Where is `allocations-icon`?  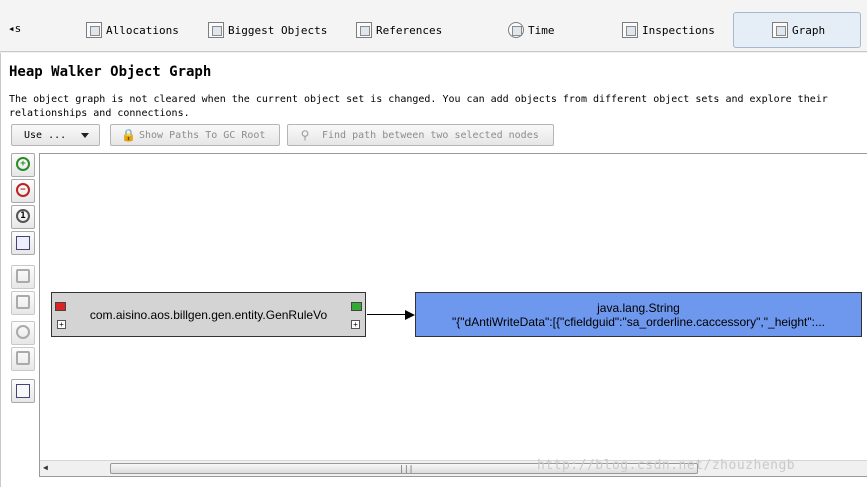
allocations-icon is located at coordinates (94, 30).